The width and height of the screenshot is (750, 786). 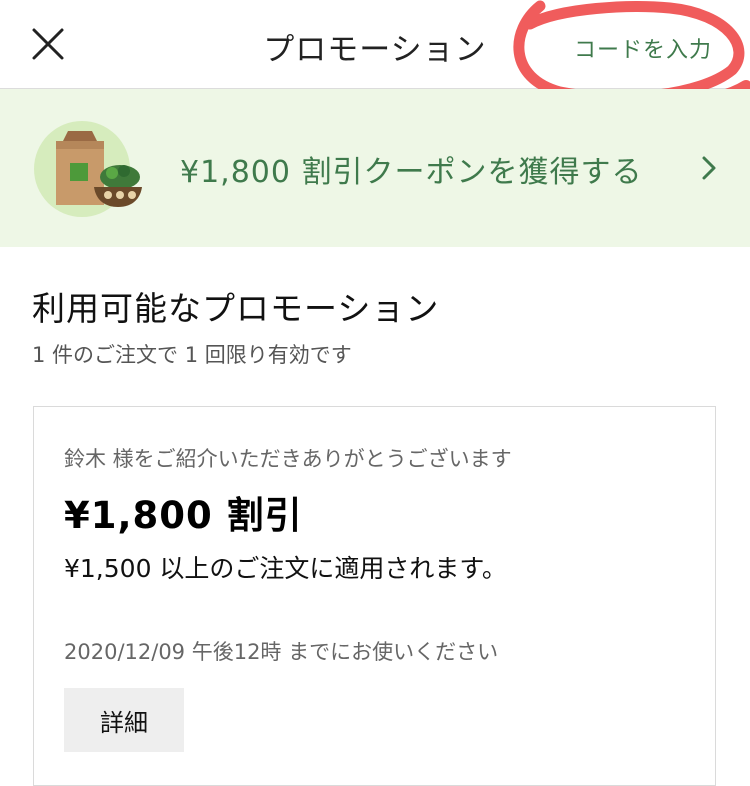 I want to click on grocery-bag-salad-icon, so click(x=88, y=169).